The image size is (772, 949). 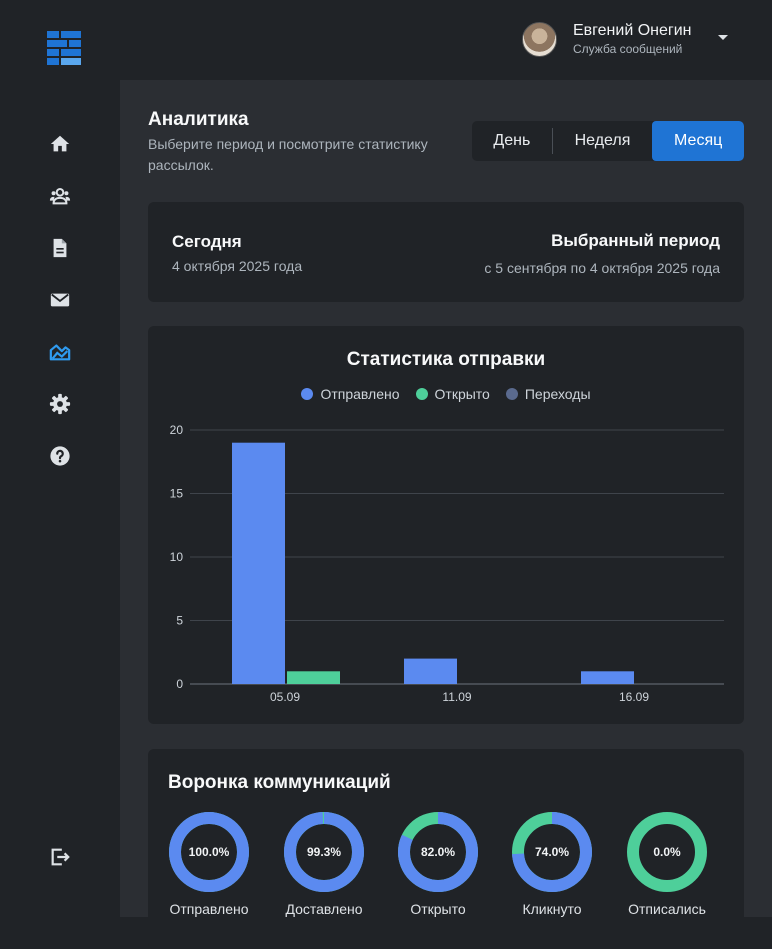 I want to click on today-date: 4 октября 2025 года, so click(x=237, y=266).